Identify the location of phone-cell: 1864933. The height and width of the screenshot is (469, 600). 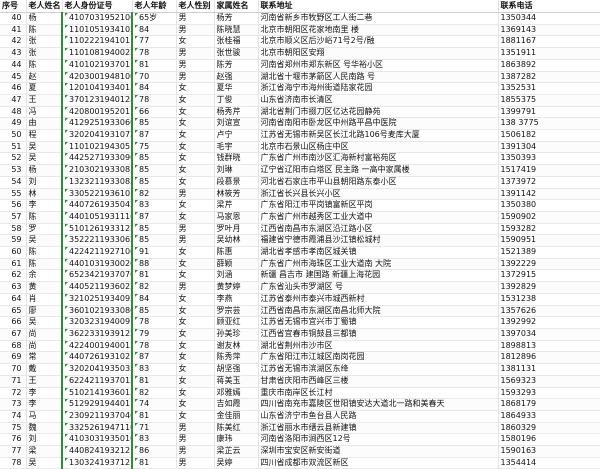
(549, 416).